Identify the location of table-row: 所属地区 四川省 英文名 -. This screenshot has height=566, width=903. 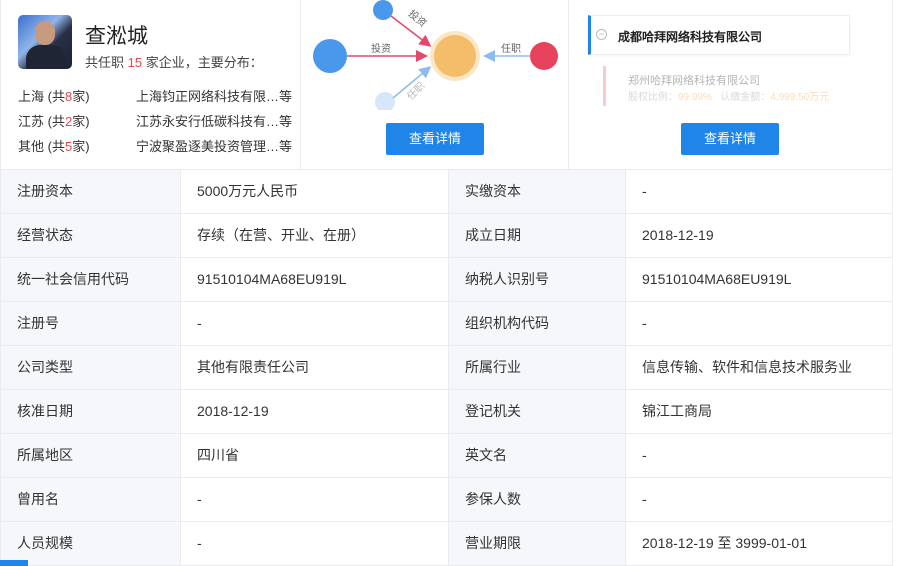
(446, 456).